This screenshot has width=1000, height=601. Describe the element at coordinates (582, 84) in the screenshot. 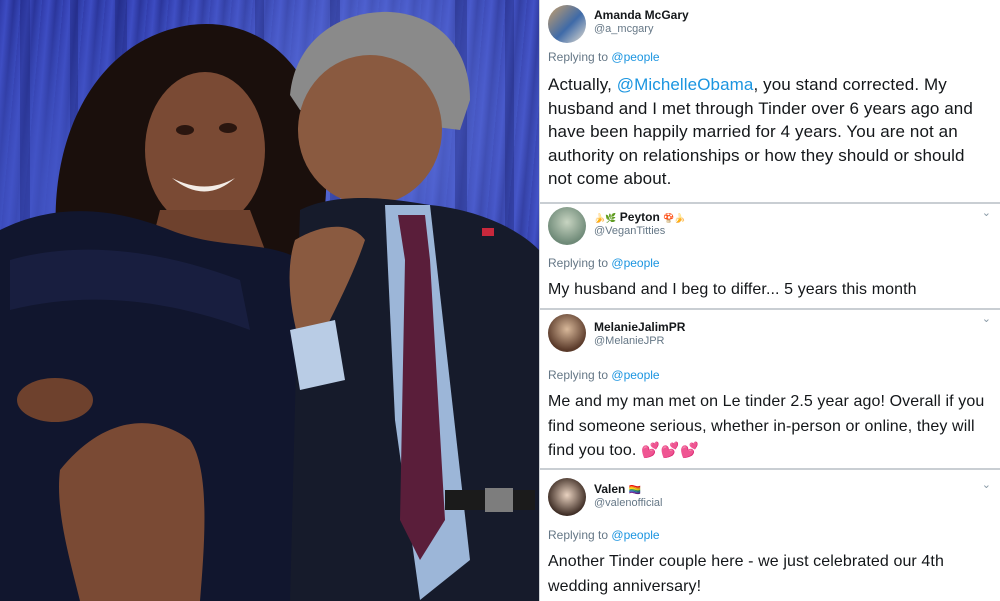

I see `tweet-text-part: Actually,` at that location.